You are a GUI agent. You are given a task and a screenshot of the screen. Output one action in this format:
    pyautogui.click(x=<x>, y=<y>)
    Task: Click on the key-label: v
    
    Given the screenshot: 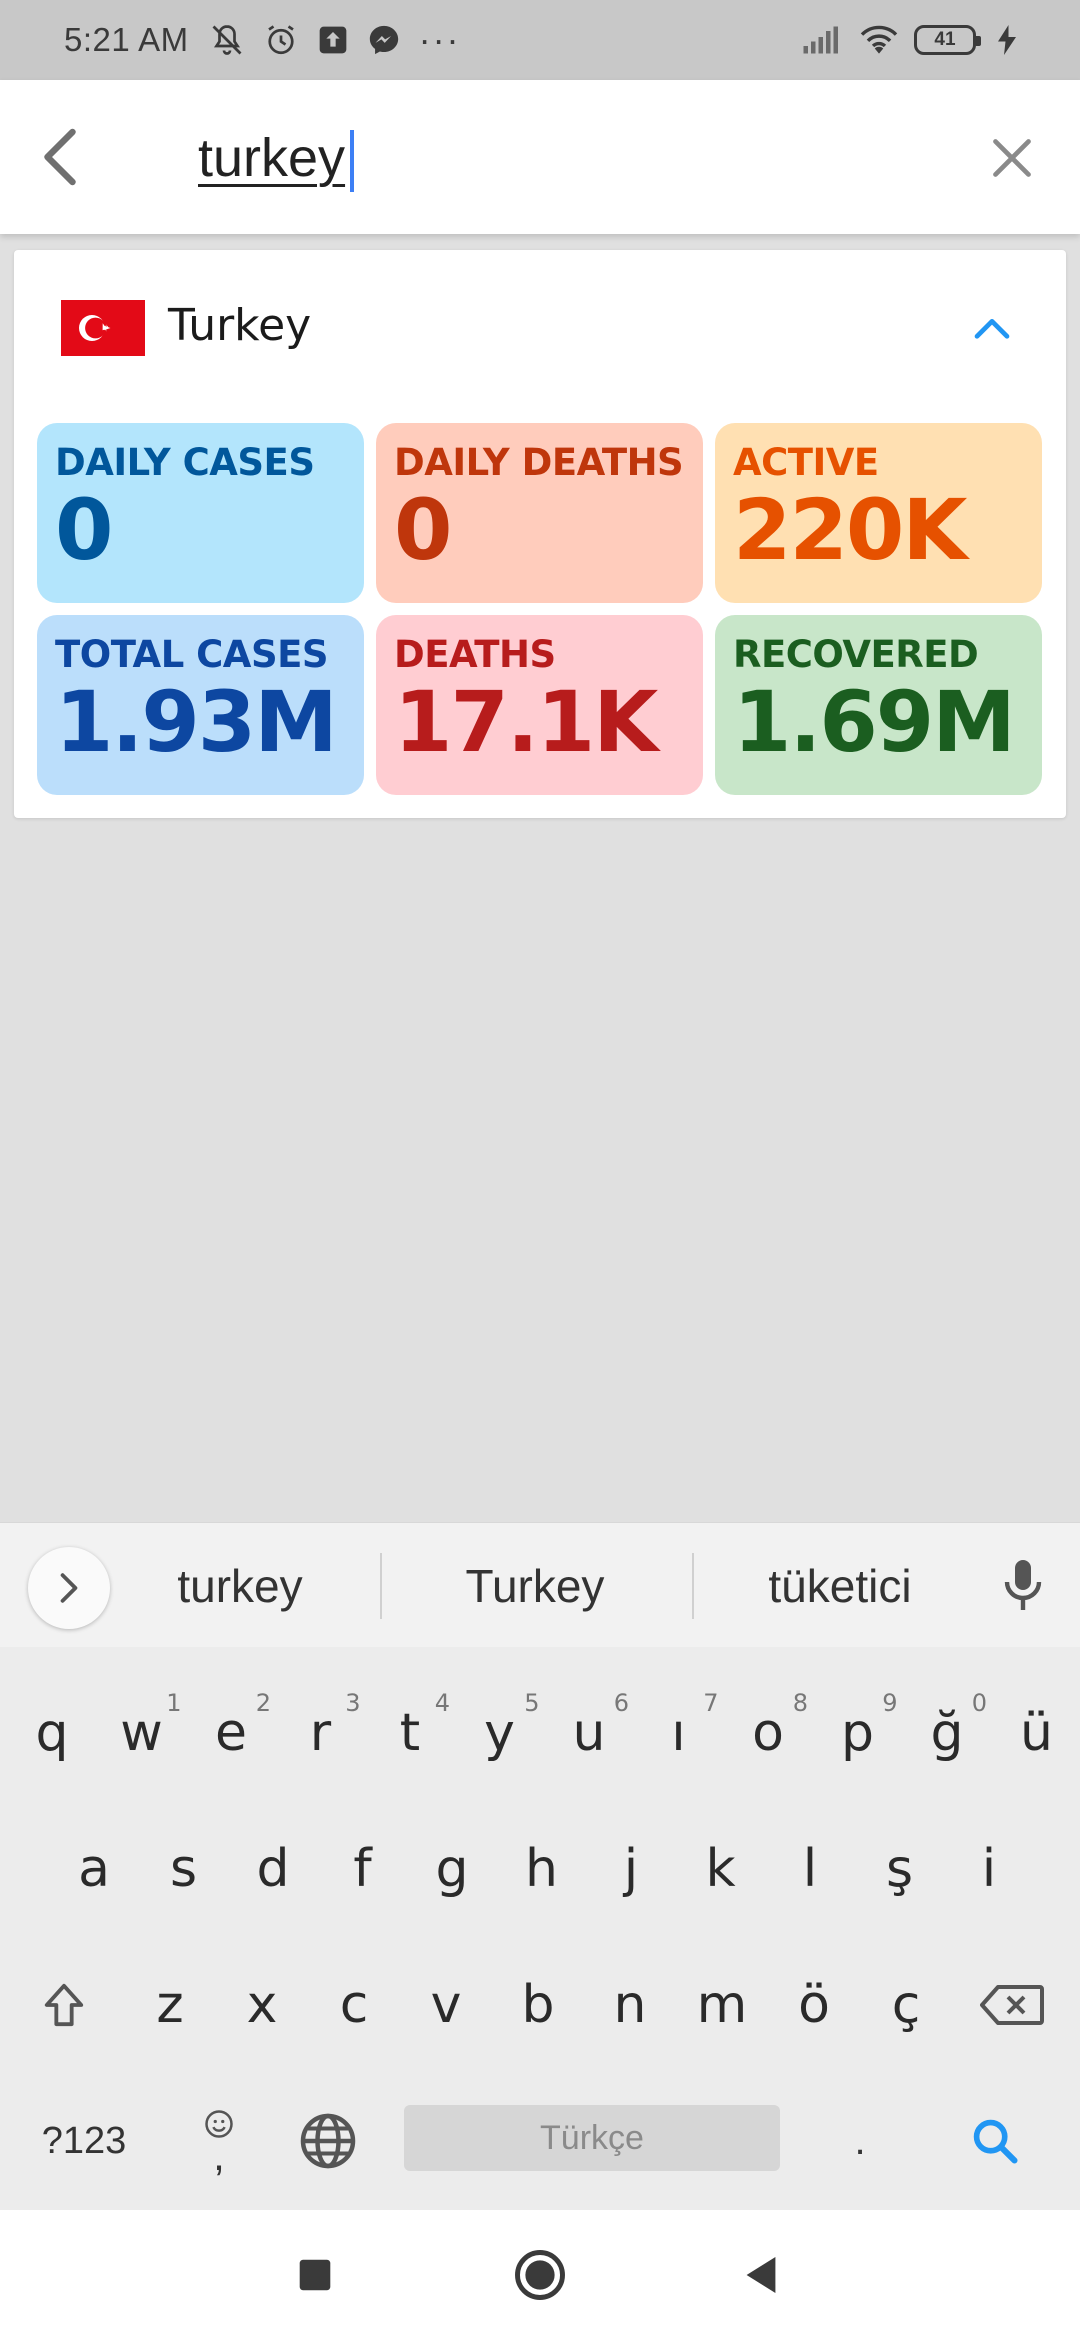 What is the action you would take?
    pyautogui.click(x=446, y=2005)
    